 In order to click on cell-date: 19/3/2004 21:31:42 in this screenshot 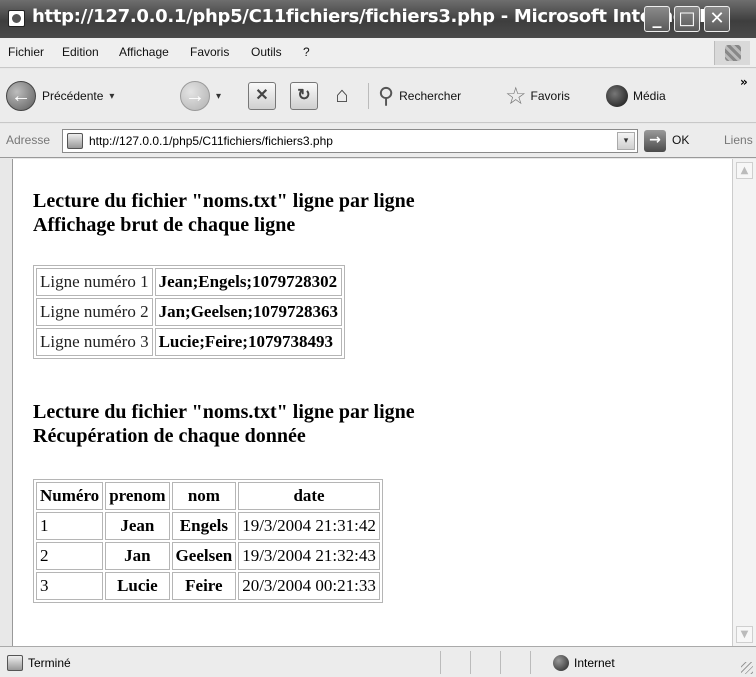, I will do `click(309, 526)`.